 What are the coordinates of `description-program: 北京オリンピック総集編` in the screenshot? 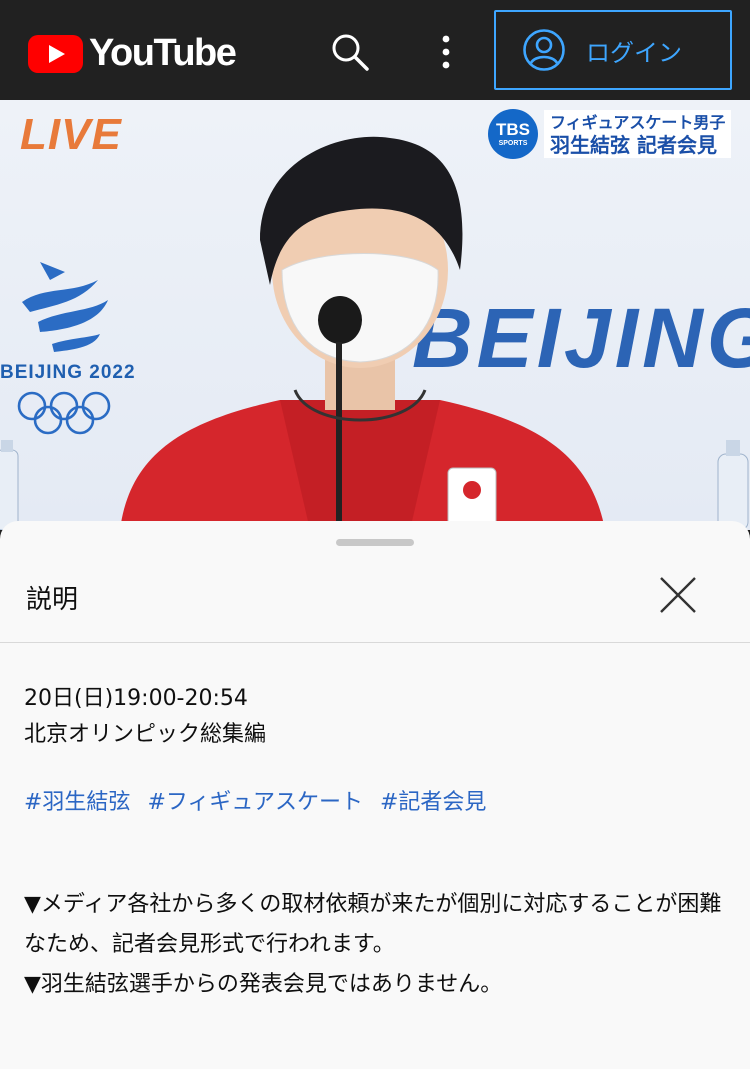 It's located at (145, 734).